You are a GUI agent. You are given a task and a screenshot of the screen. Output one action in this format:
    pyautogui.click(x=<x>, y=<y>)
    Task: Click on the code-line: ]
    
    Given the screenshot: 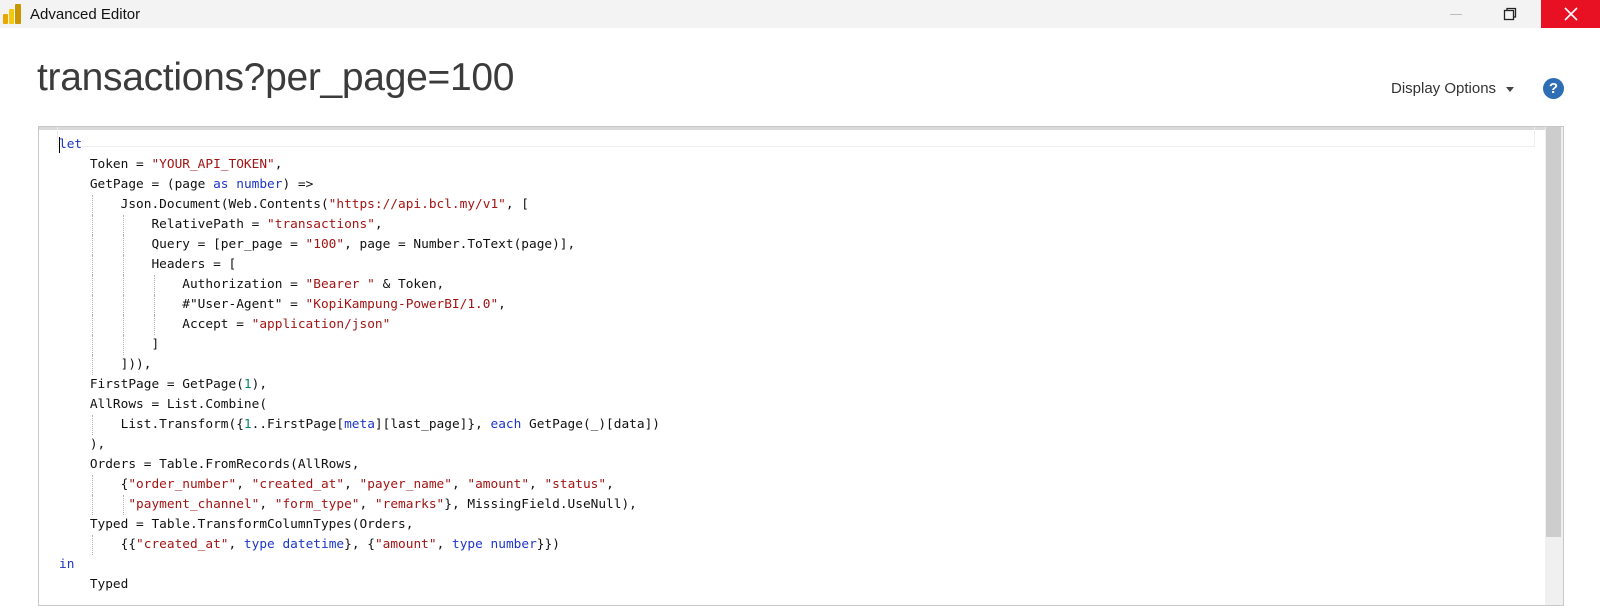 What is the action you would take?
    pyautogui.click(x=359, y=345)
    